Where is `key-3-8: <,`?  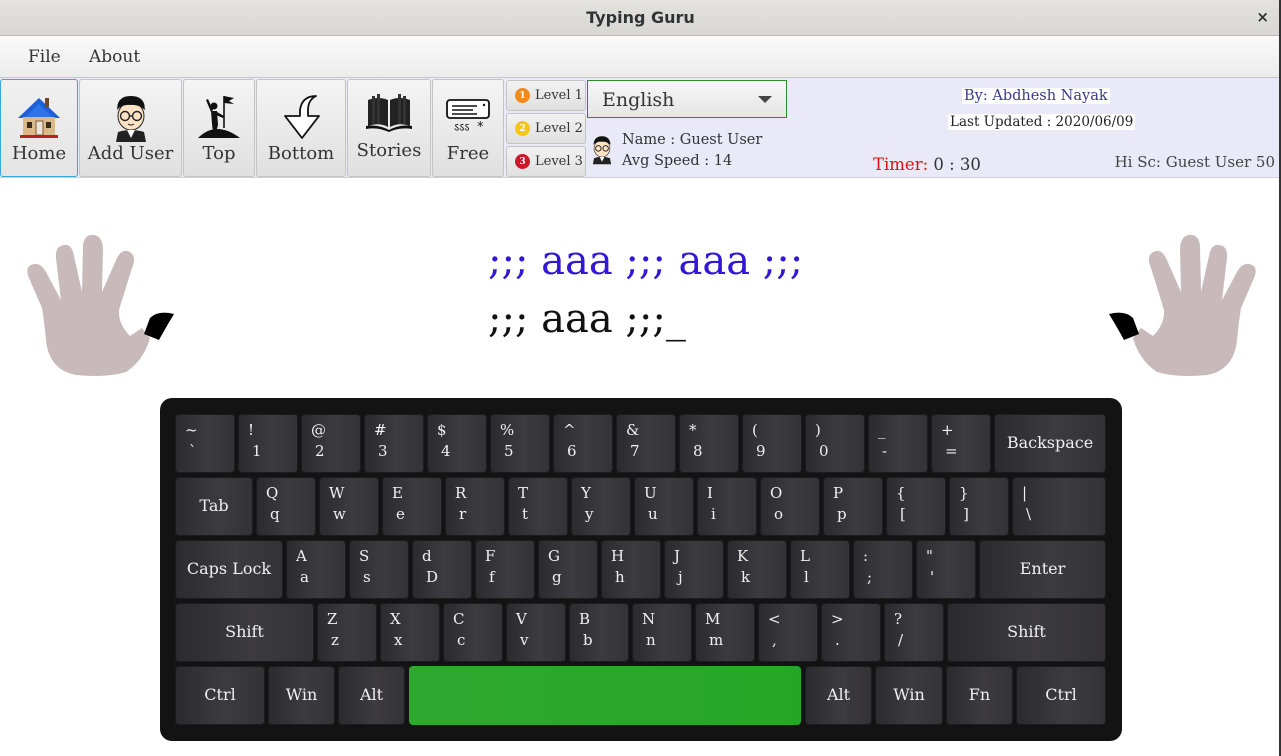 key-3-8: <, is located at coordinates (788, 632).